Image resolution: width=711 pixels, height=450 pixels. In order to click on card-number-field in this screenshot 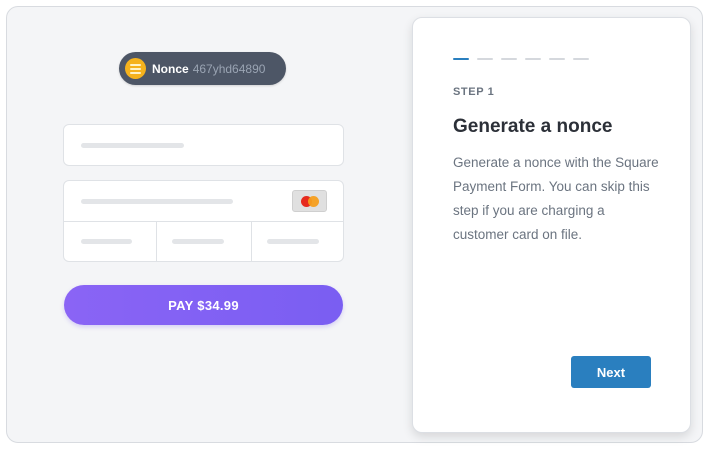, I will do `click(203, 201)`.